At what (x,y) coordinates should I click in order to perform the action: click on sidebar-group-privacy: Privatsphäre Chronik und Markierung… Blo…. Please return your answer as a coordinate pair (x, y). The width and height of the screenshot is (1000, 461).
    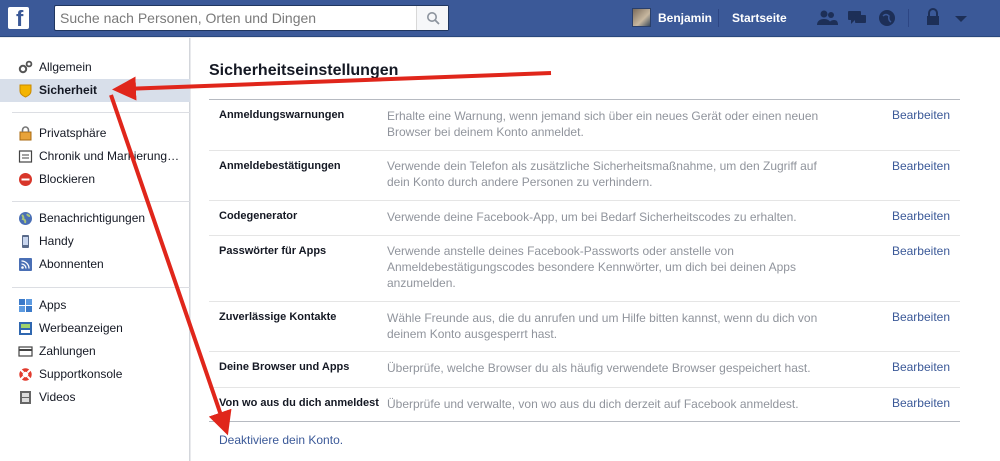
    Looking at the image, I should click on (95, 156).